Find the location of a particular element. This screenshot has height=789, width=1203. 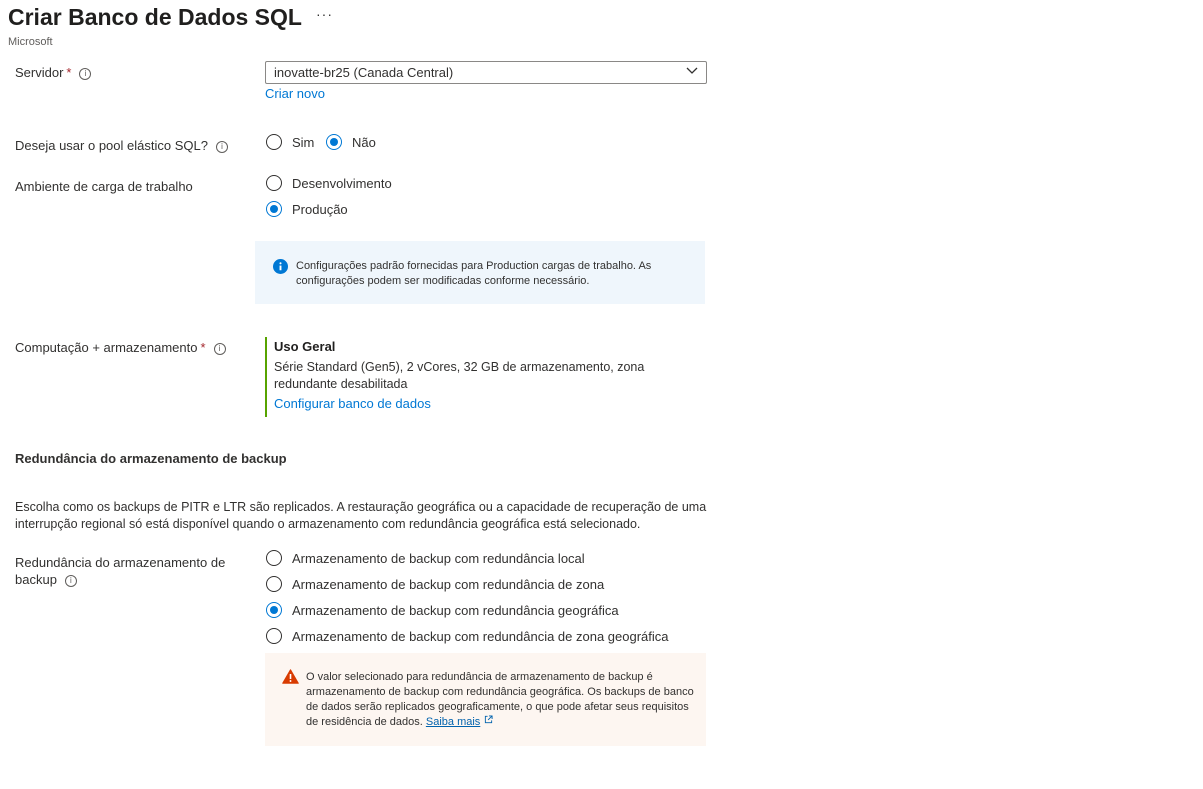

learn-more-label: Saiba mais is located at coordinates (453, 722).